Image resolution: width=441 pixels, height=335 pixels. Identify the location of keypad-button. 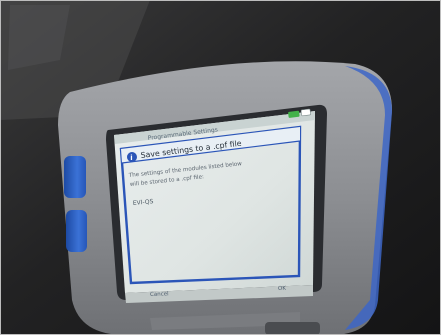
(292, 328).